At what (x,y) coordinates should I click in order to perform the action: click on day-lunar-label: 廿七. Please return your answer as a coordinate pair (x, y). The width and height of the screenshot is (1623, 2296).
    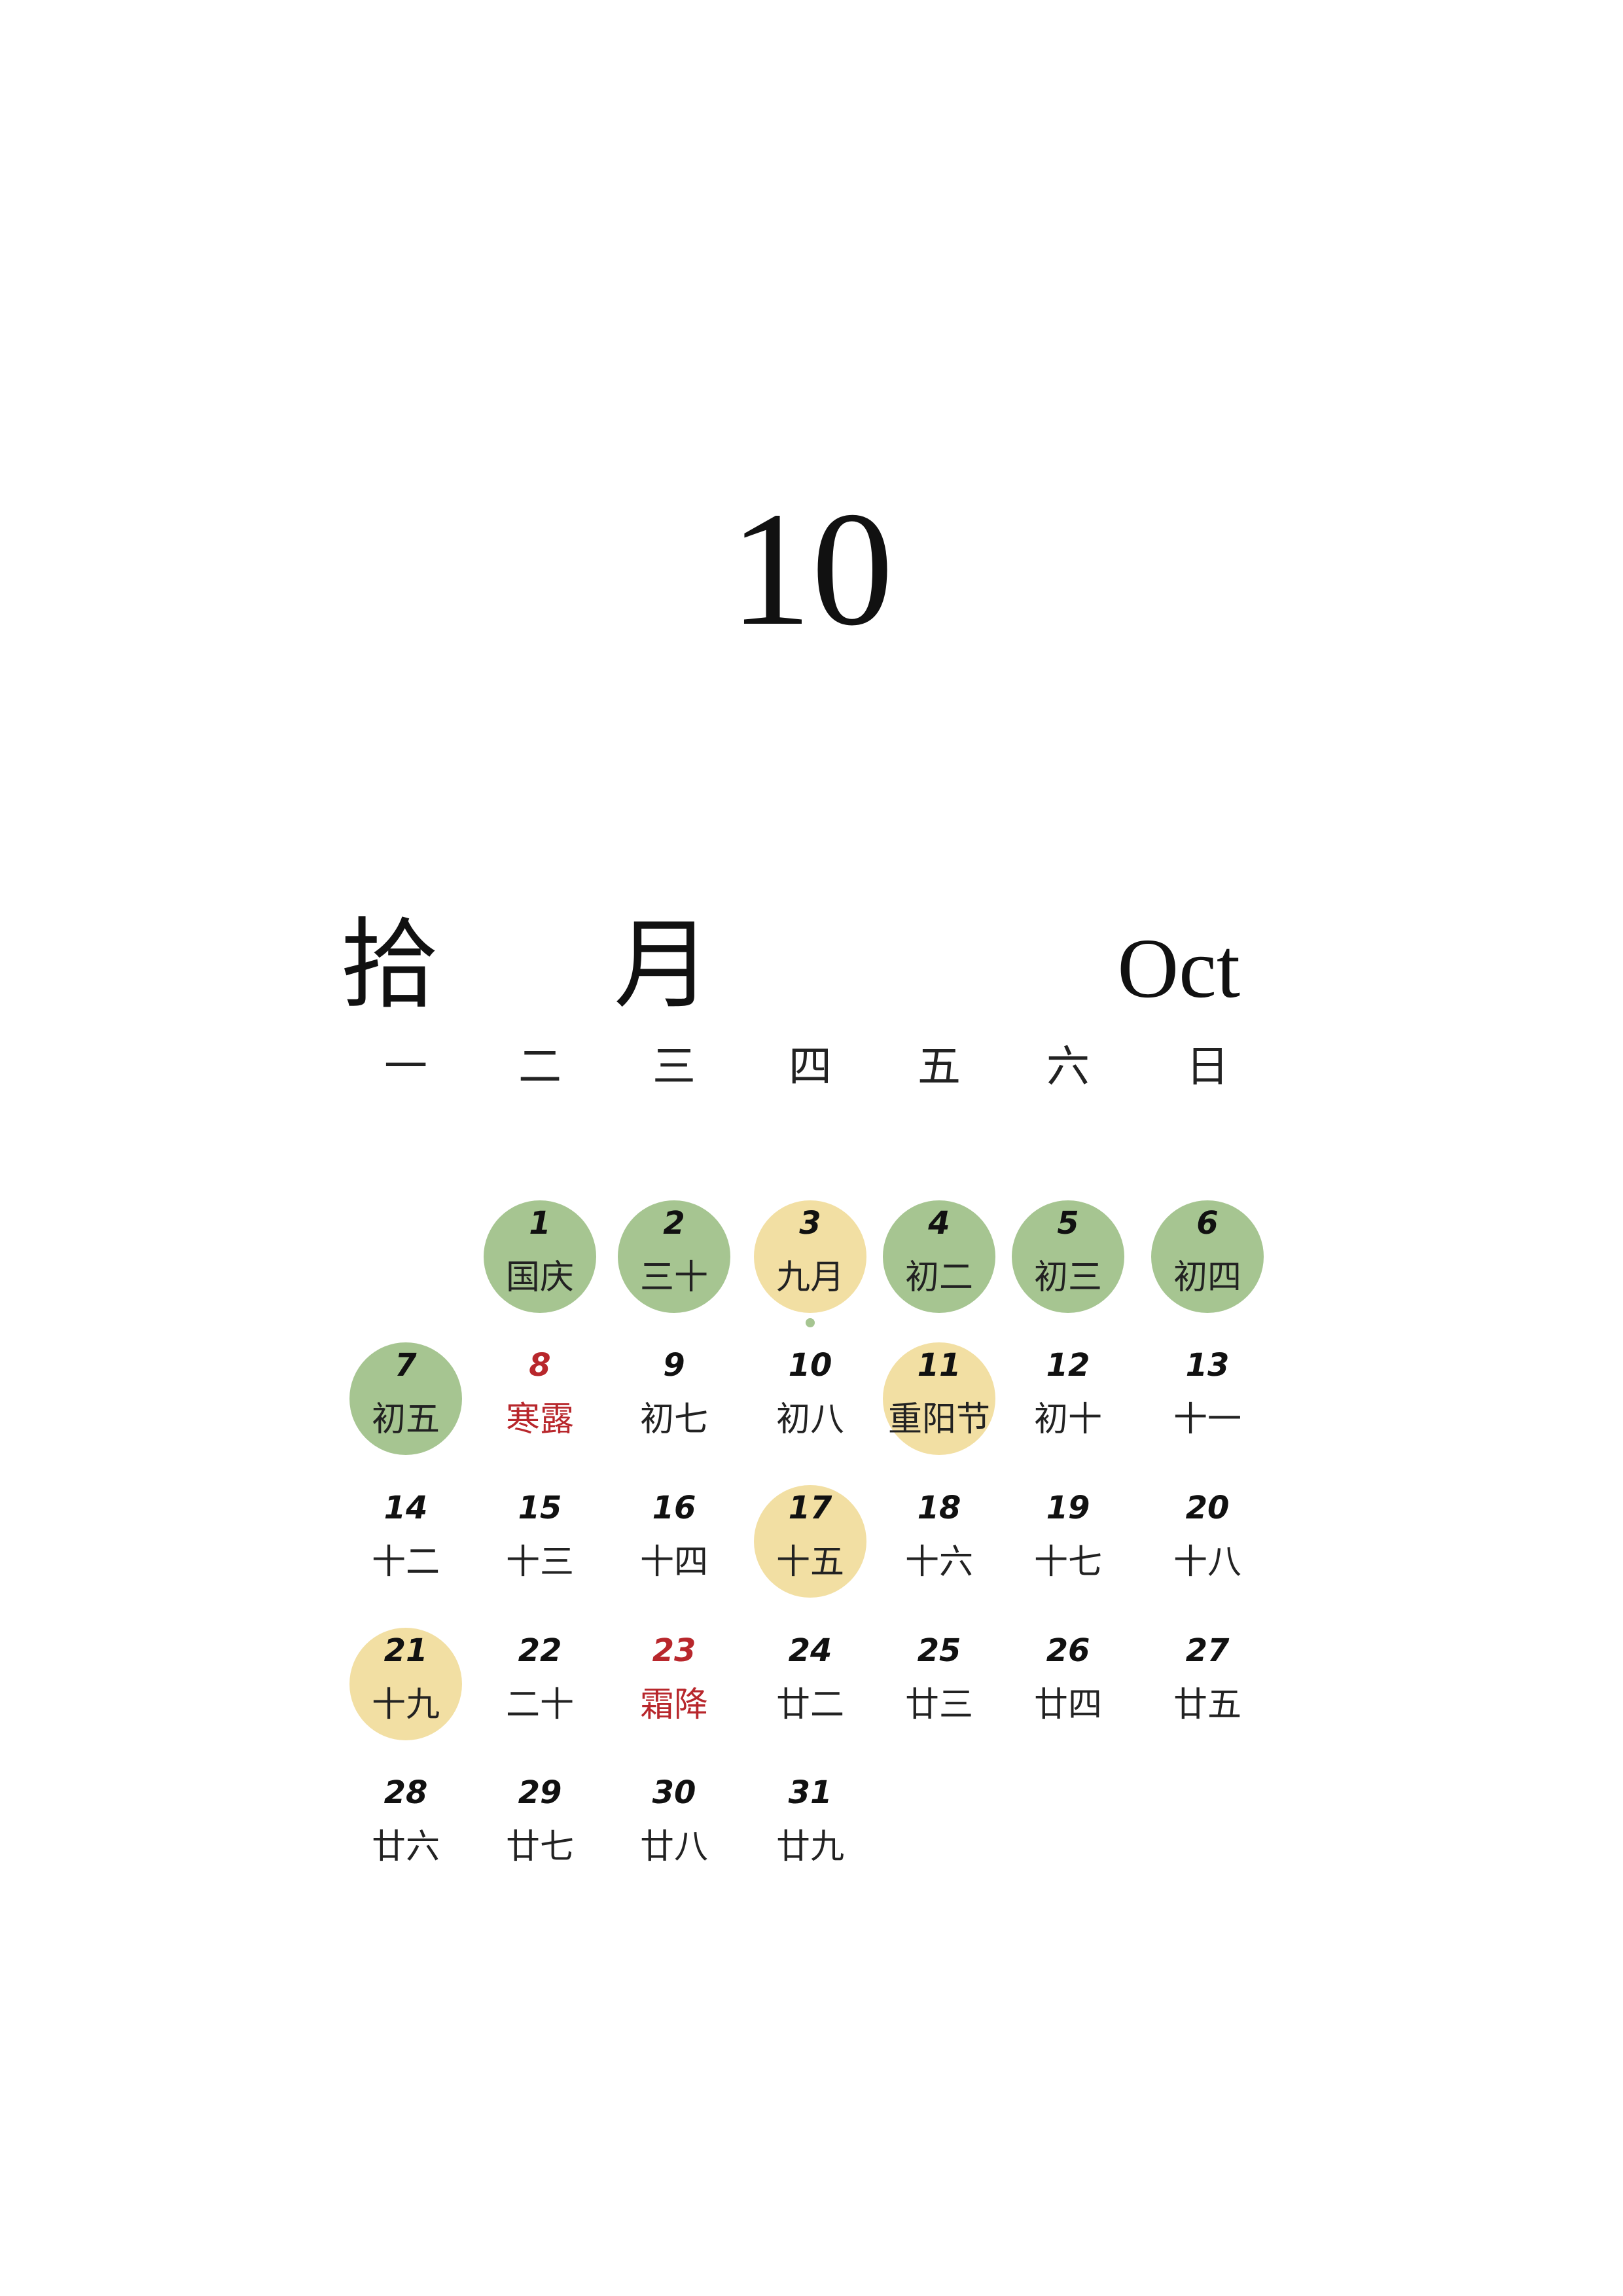
    Looking at the image, I should click on (539, 1847).